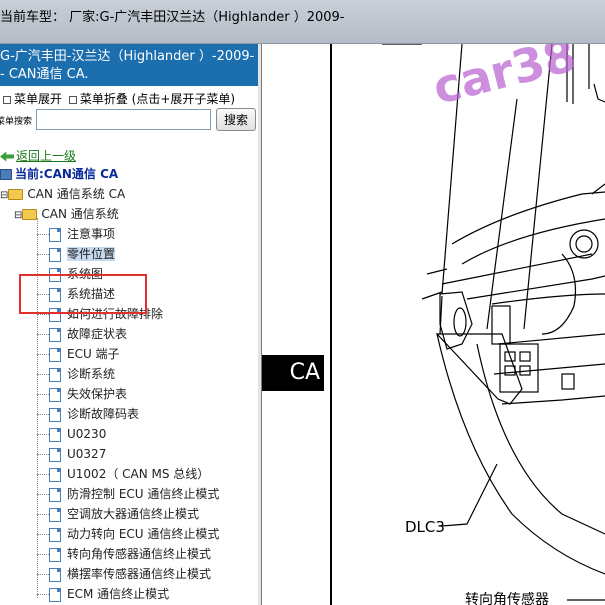 The height and width of the screenshot is (605, 605). I want to click on tree-item-label: ECU 端子, so click(93, 354).